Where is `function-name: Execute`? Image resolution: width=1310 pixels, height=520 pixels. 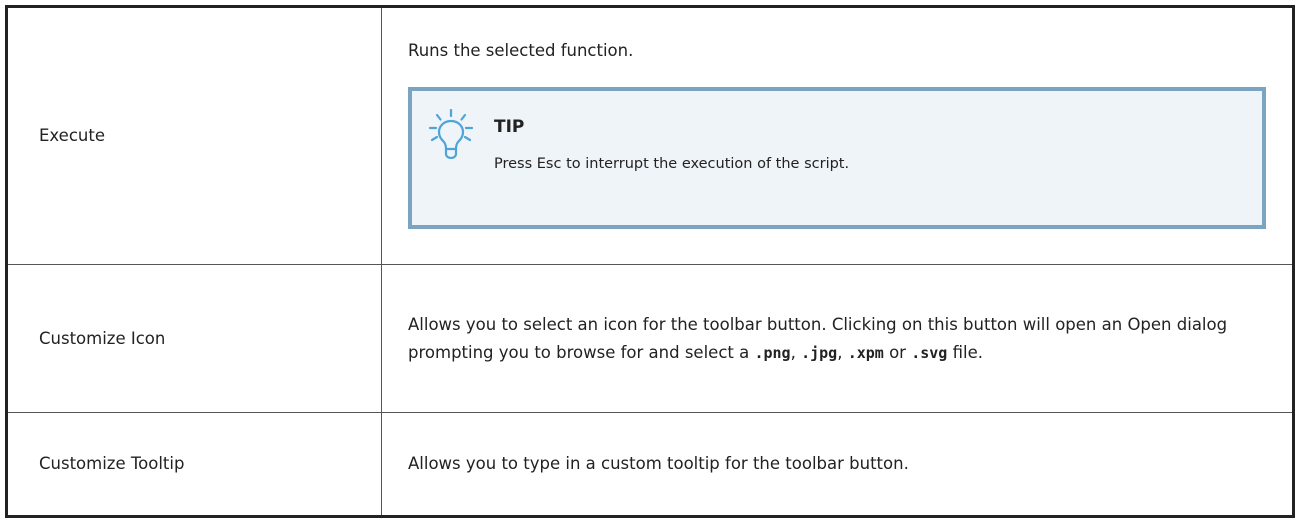
function-name: Execute is located at coordinates (193, 135).